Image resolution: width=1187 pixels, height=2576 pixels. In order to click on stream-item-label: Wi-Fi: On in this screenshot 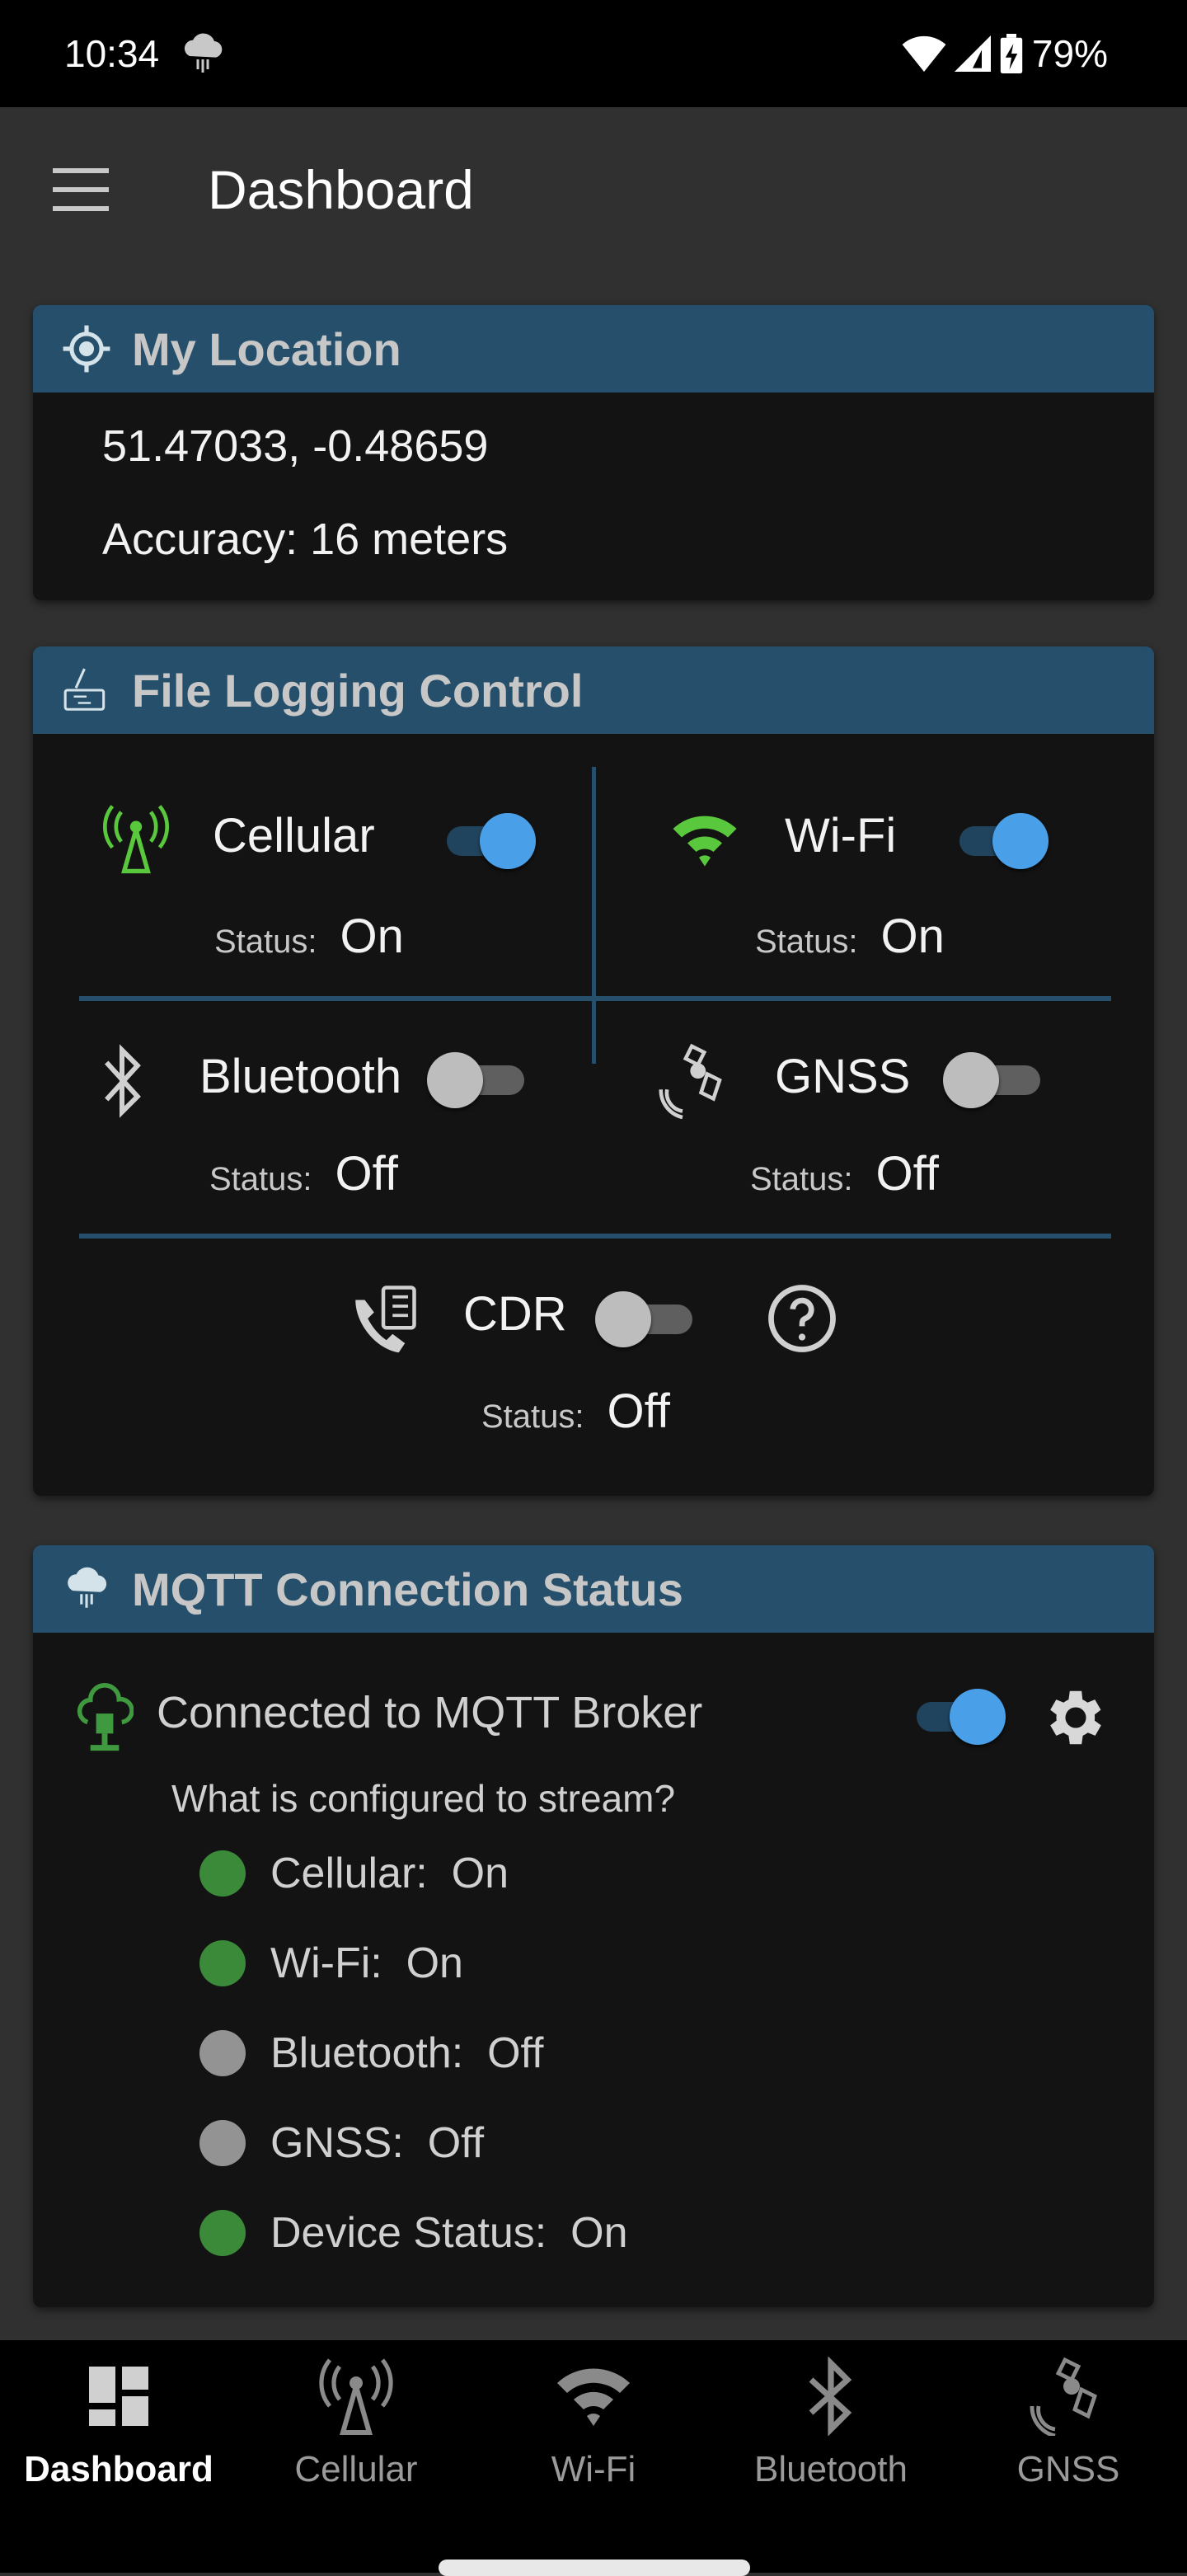, I will do `click(366, 1963)`.